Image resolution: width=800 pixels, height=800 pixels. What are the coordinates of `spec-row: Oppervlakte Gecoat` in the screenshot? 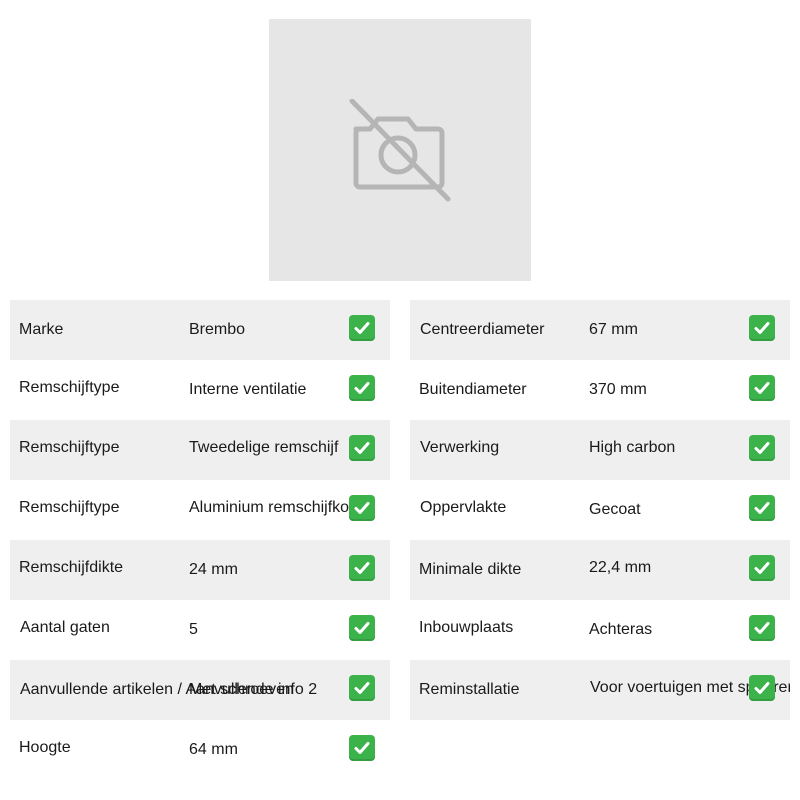 It's located at (600, 510).